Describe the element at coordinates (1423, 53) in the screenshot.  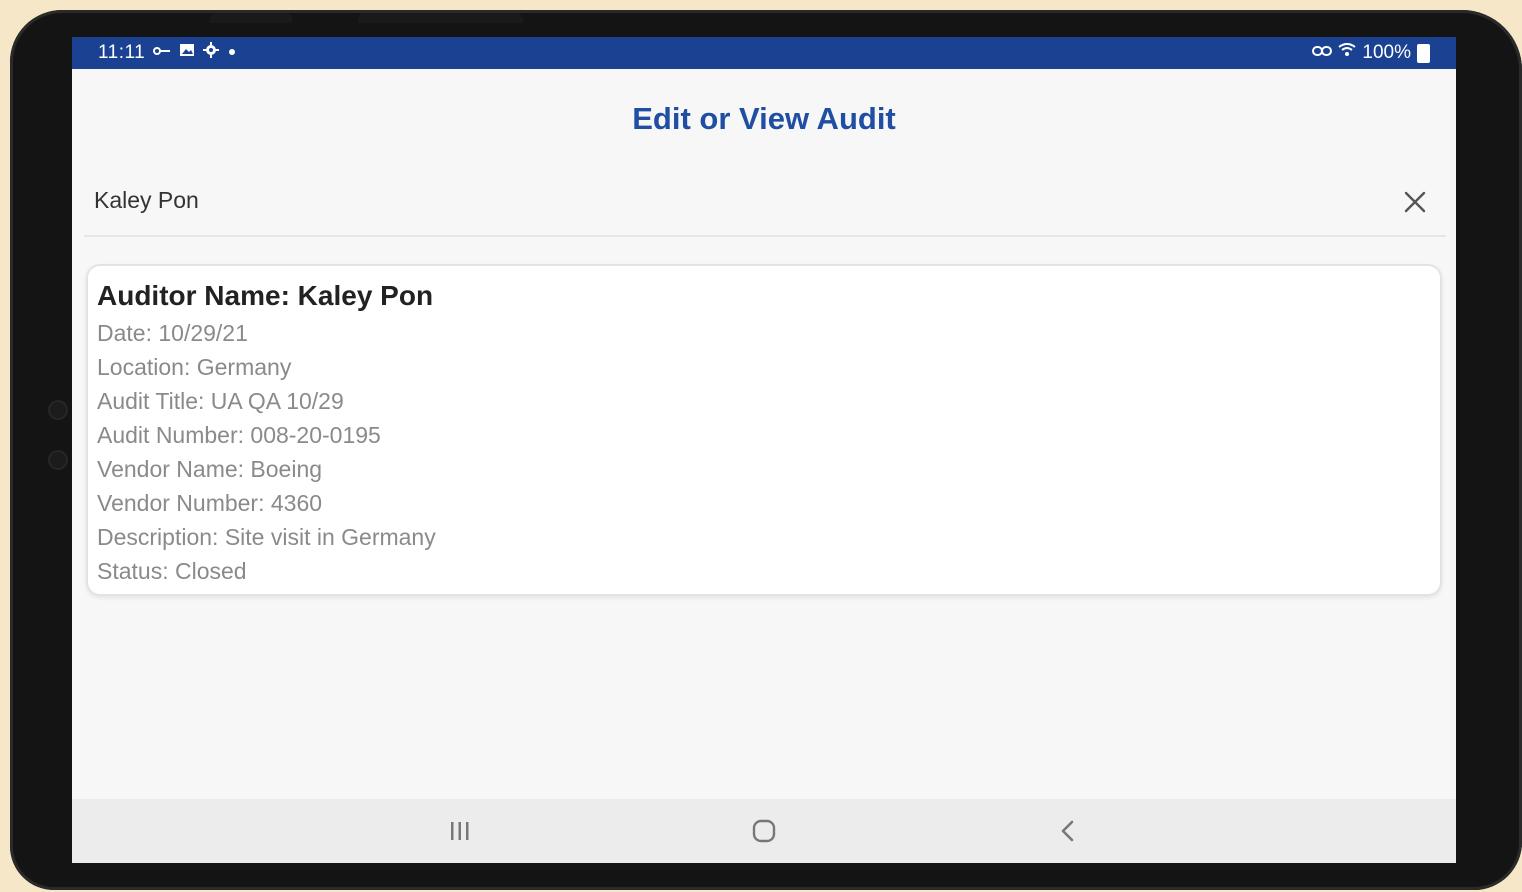
I see `battery-icon` at that location.